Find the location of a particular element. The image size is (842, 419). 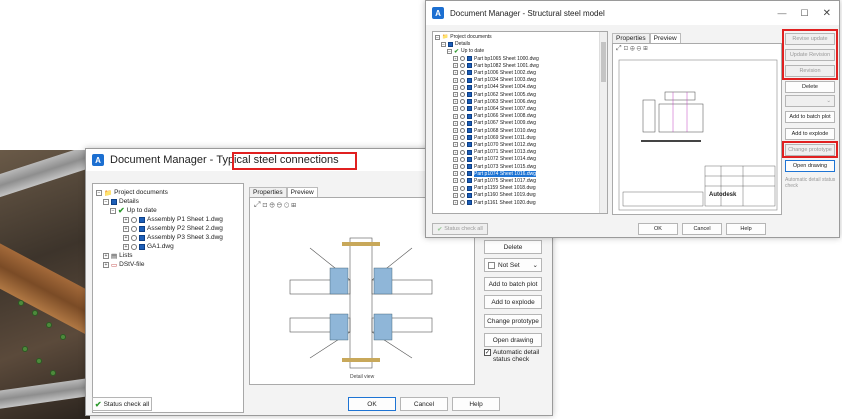

tree-item-drawing: + Part p1072 Sheet 1014.dwg is located at coordinates (494, 159).